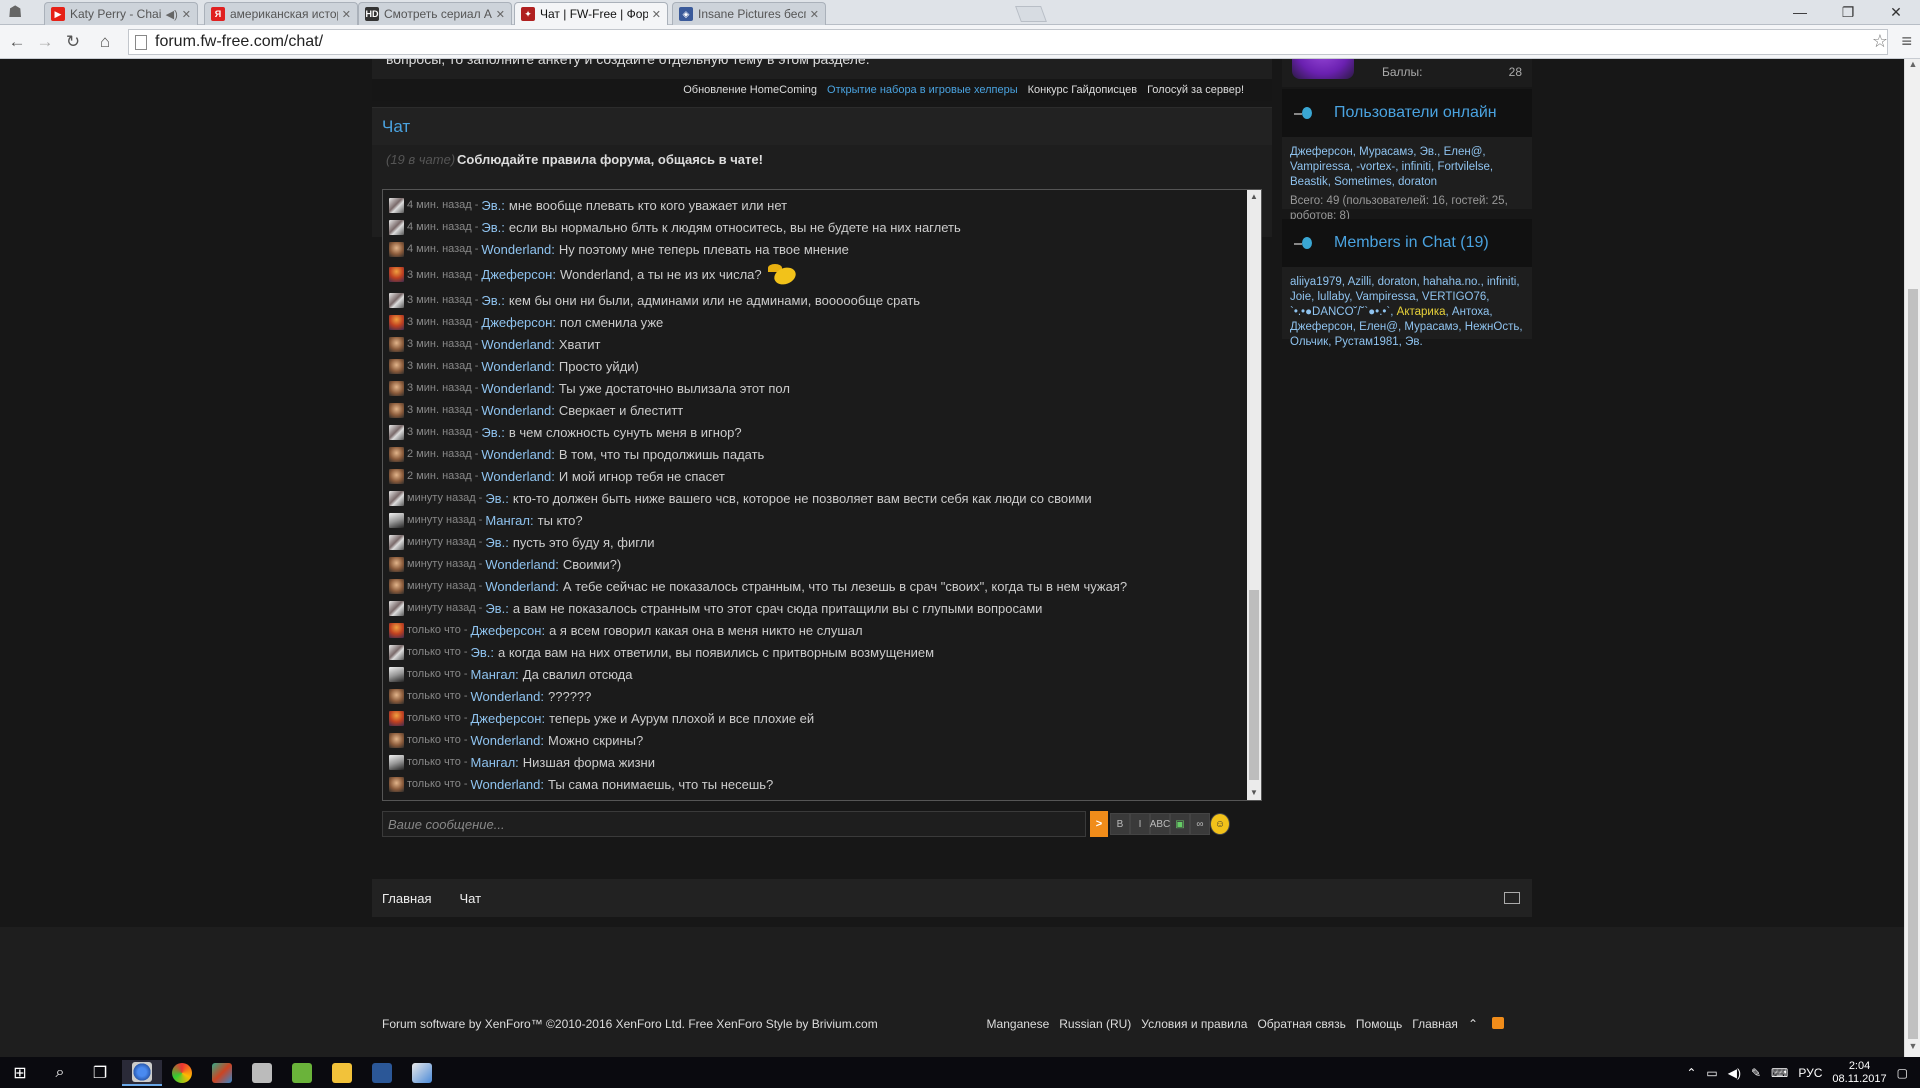 The image size is (1920, 1088). I want to click on chat-member-link: lullaby, so click(1334, 297).